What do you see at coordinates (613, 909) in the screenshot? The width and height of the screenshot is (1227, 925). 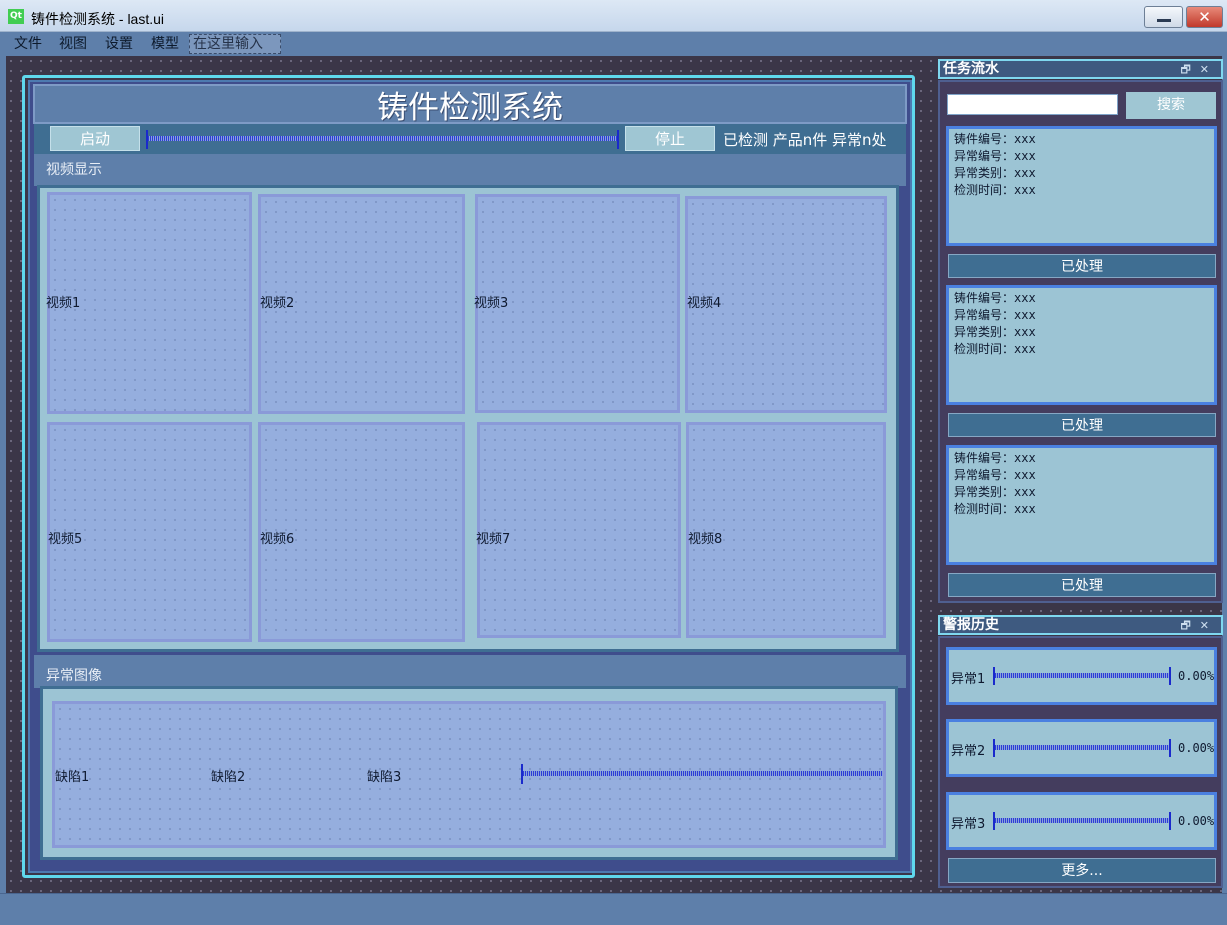 I see `status-bar` at bounding box center [613, 909].